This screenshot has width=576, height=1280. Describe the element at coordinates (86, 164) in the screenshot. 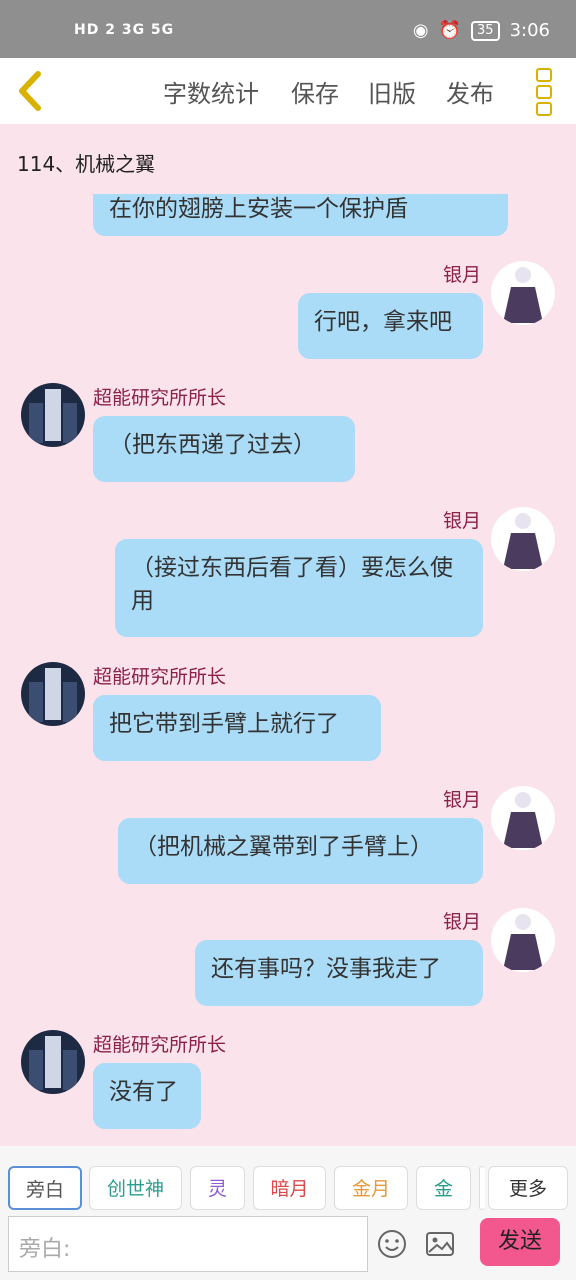

I see `chapter-title: 114、机械之翼` at that location.